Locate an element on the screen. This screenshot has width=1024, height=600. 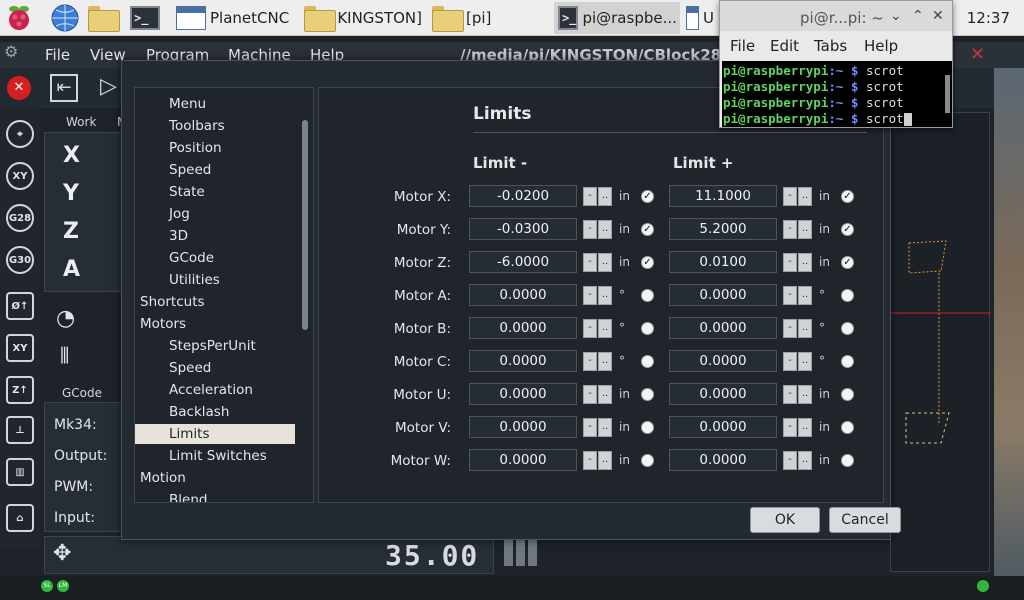
g30-icon: G30 is located at coordinates (20, 260).